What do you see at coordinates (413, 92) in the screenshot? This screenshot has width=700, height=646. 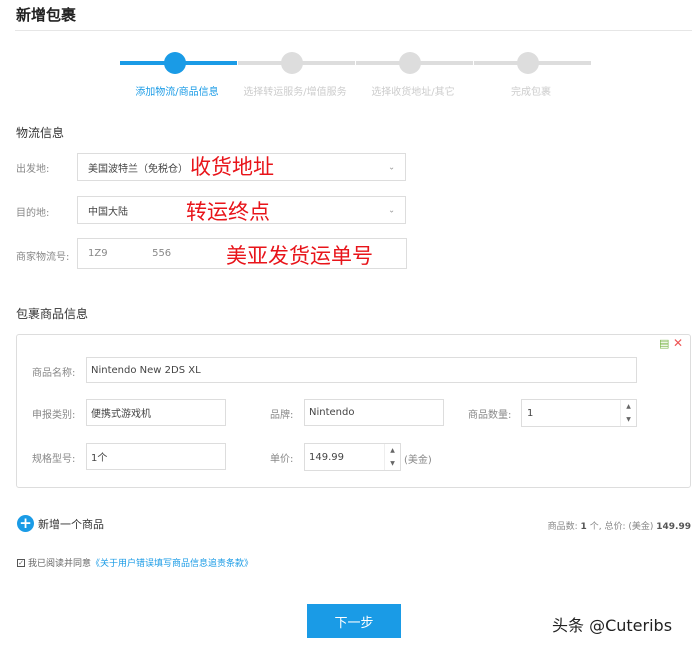 I see `step-label: 选择收货地址/其它` at bounding box center [413, 92].